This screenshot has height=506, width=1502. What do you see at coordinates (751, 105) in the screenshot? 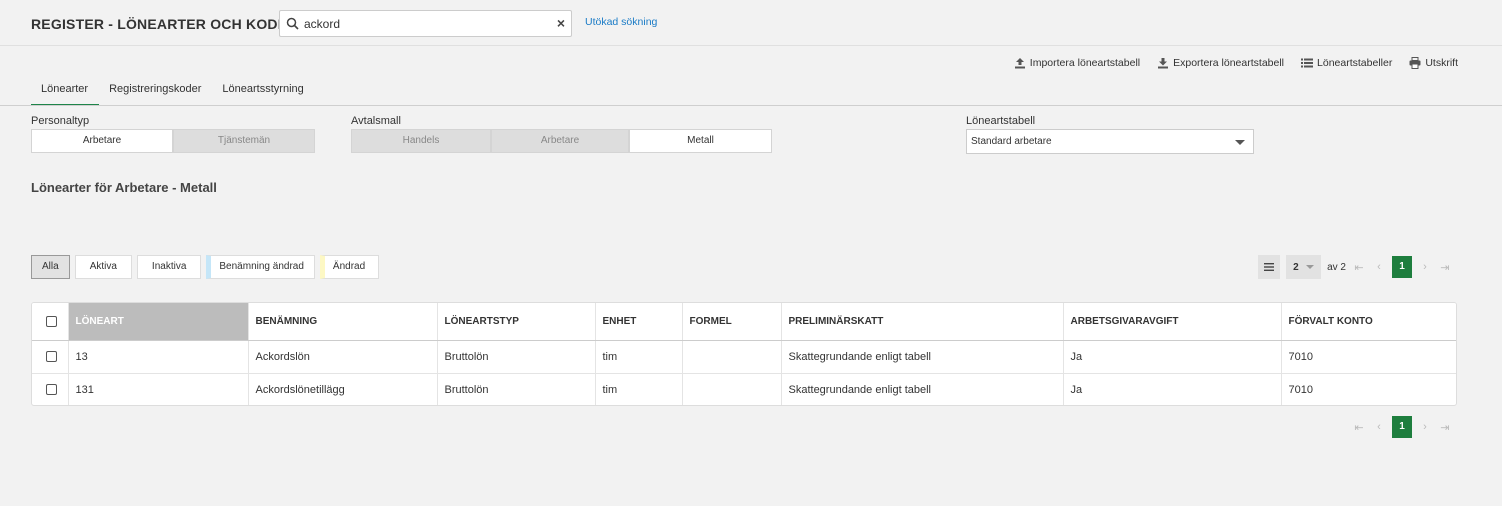
I see `tabs-divider` at bounding box center [751, 105].